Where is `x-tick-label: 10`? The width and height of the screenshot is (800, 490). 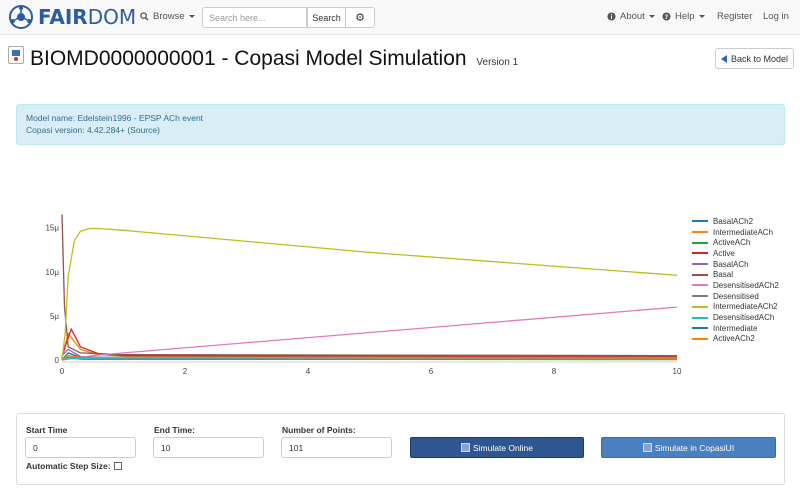 x-tick-label: 10 is located at coordinates (677, 371).